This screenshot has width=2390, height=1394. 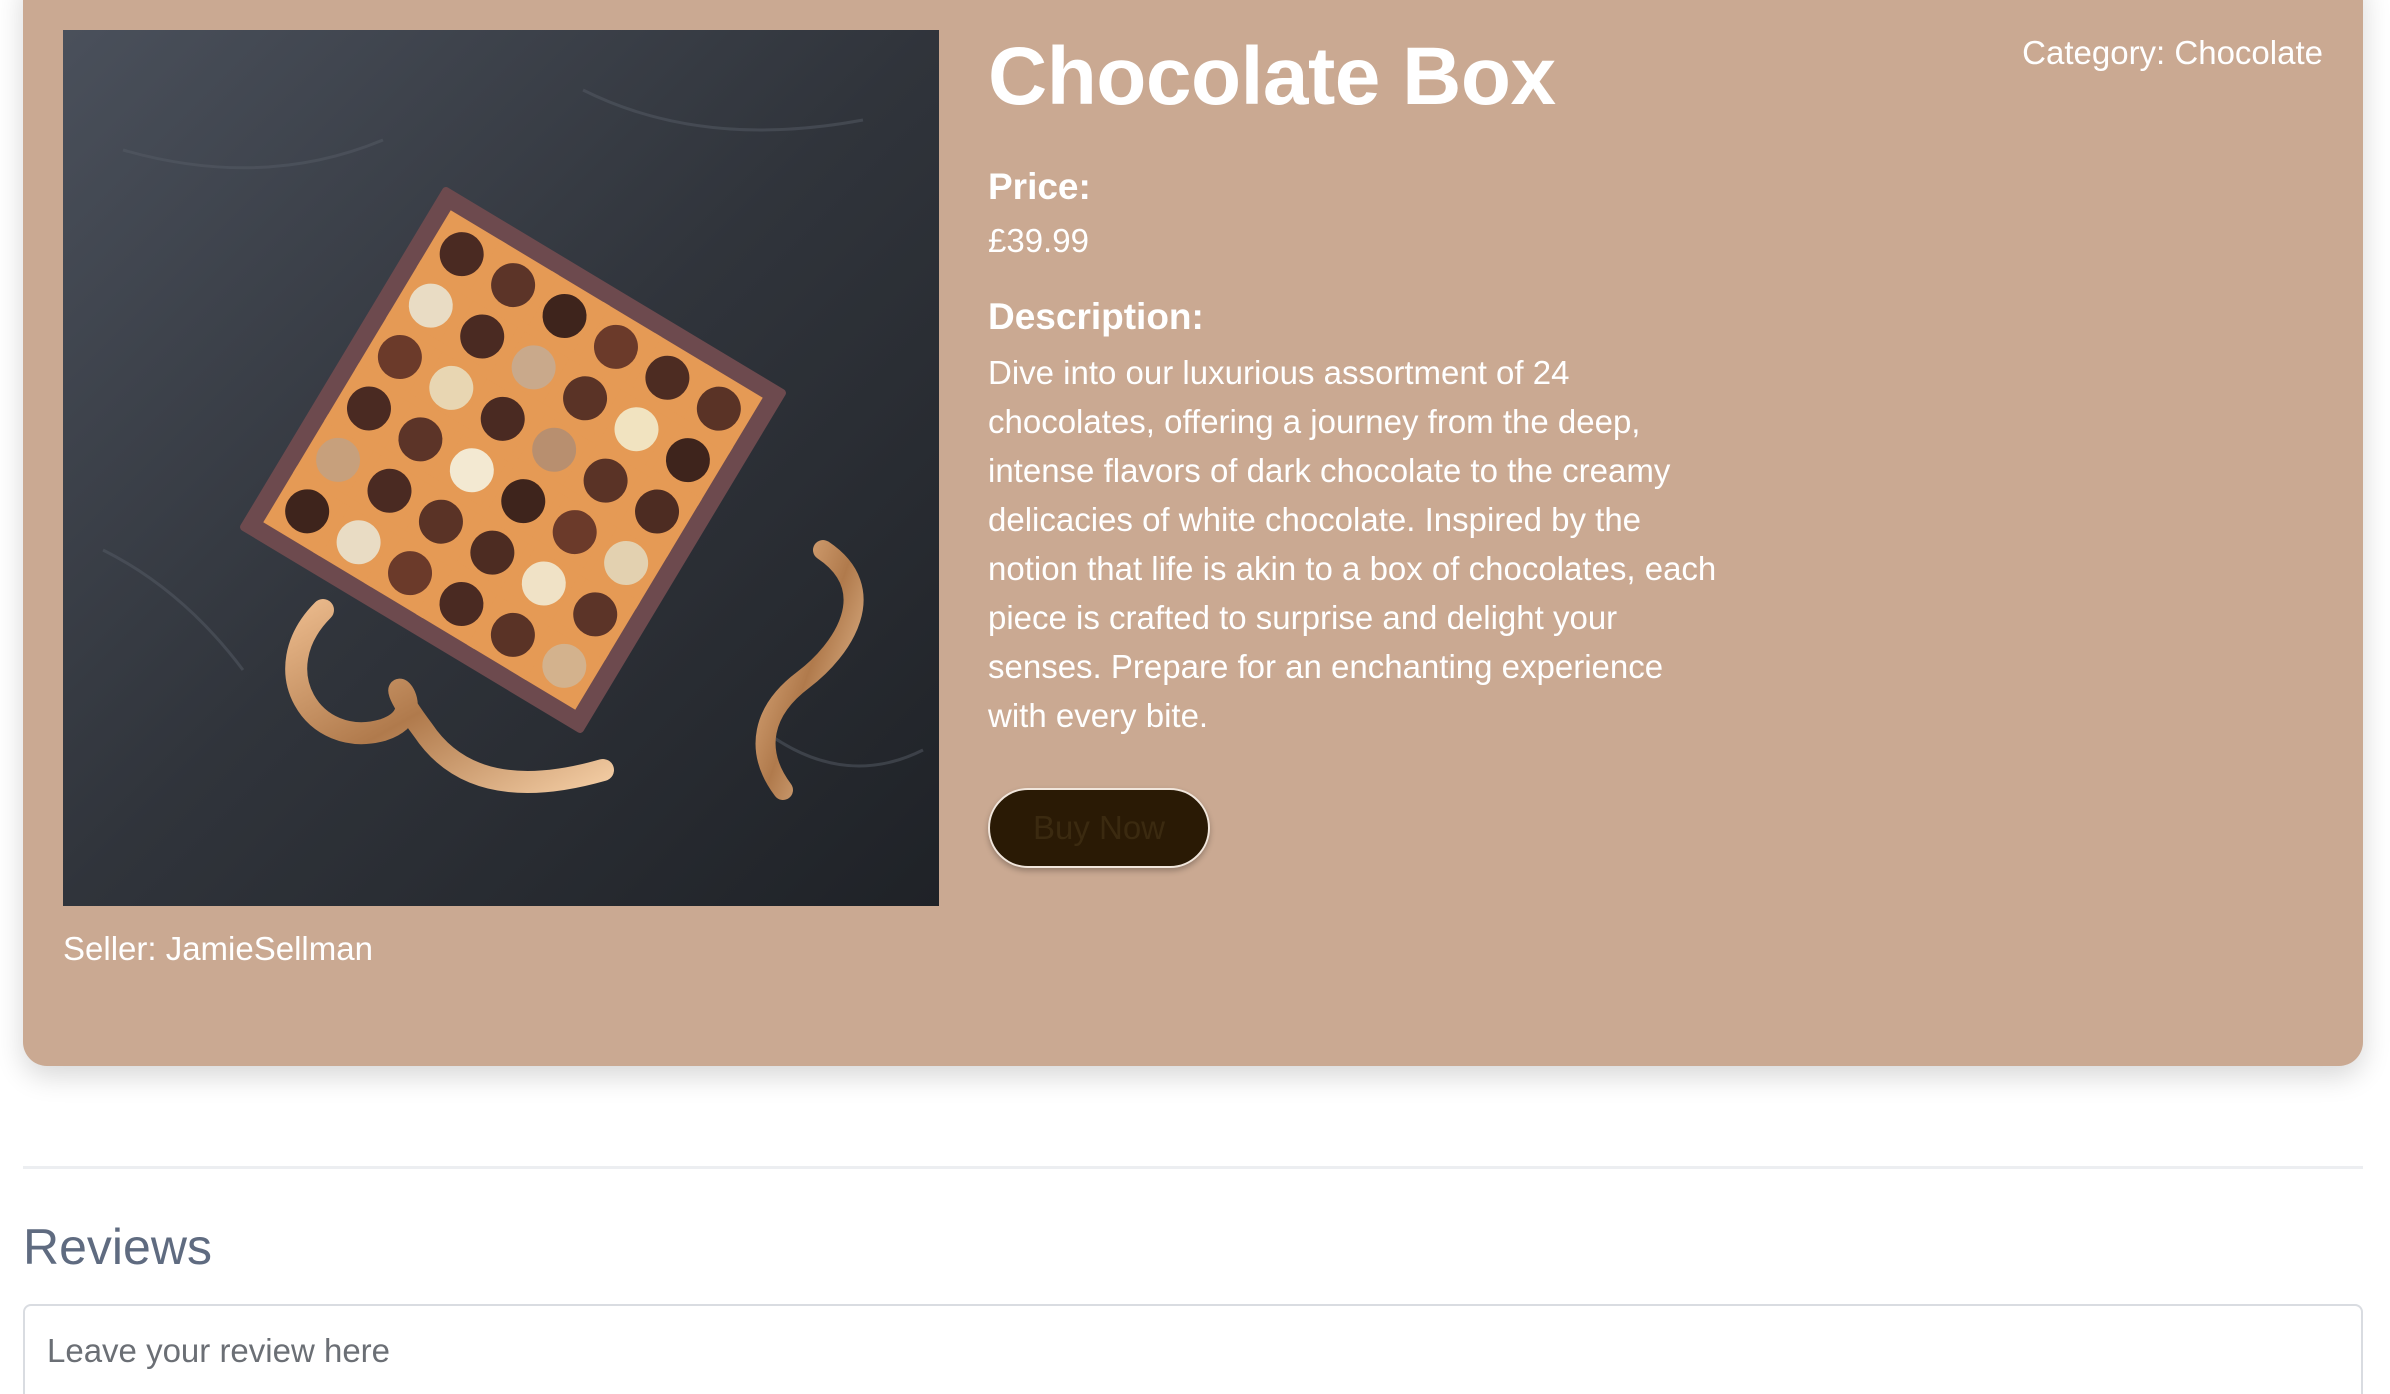 I want to click on price-value: £39.99, so click(x=1038, y=240).